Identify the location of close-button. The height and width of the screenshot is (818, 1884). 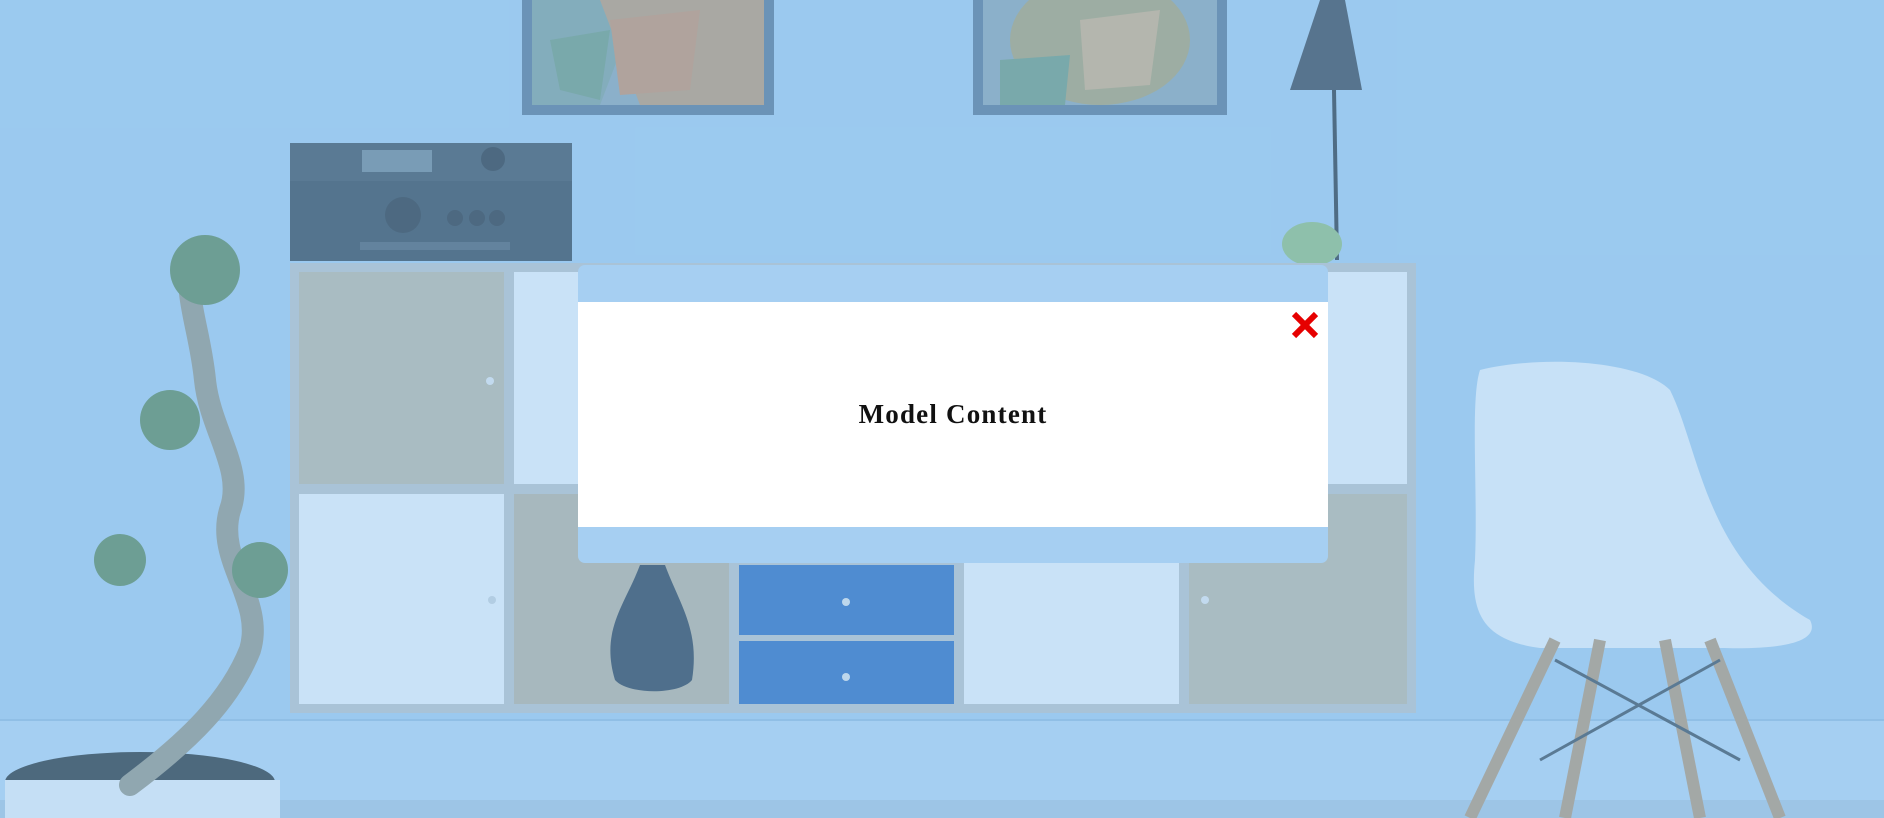
(1305, 325).